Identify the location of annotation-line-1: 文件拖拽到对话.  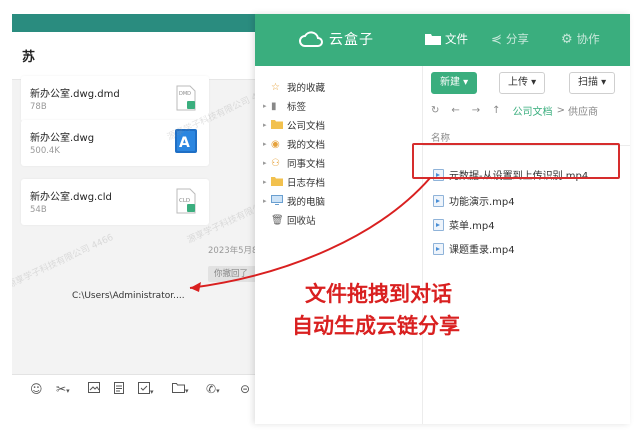
(378, 294).